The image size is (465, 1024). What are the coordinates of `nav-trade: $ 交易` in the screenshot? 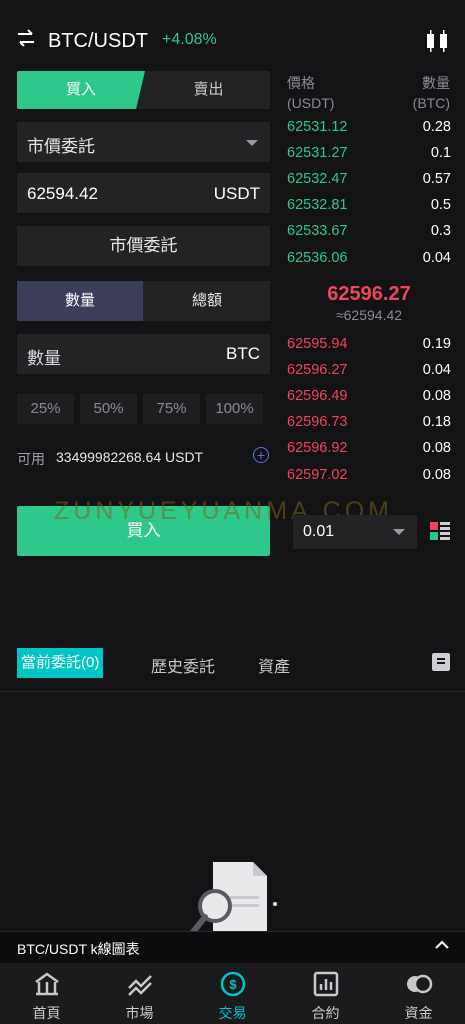 It's located at (232, 993).